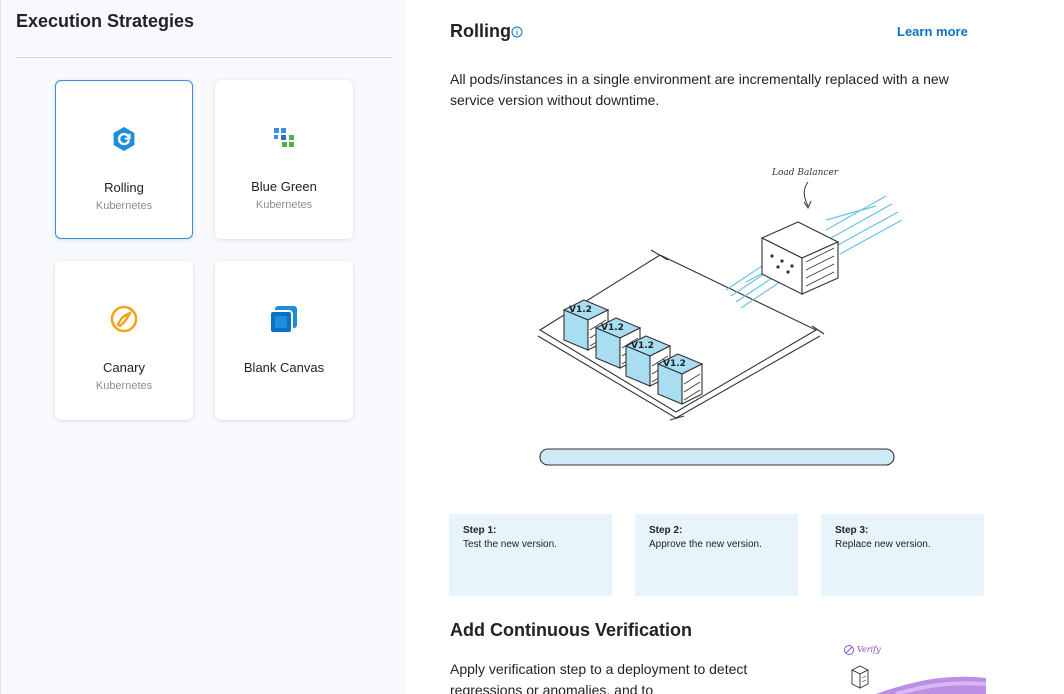 Image resolution: width=1064 pixels, height=694 pixels. What do you see at coordinates (571, 630) in the screenshot?
I see `verification-title: Add Continuous Verification` at bounding box center [571, 630].